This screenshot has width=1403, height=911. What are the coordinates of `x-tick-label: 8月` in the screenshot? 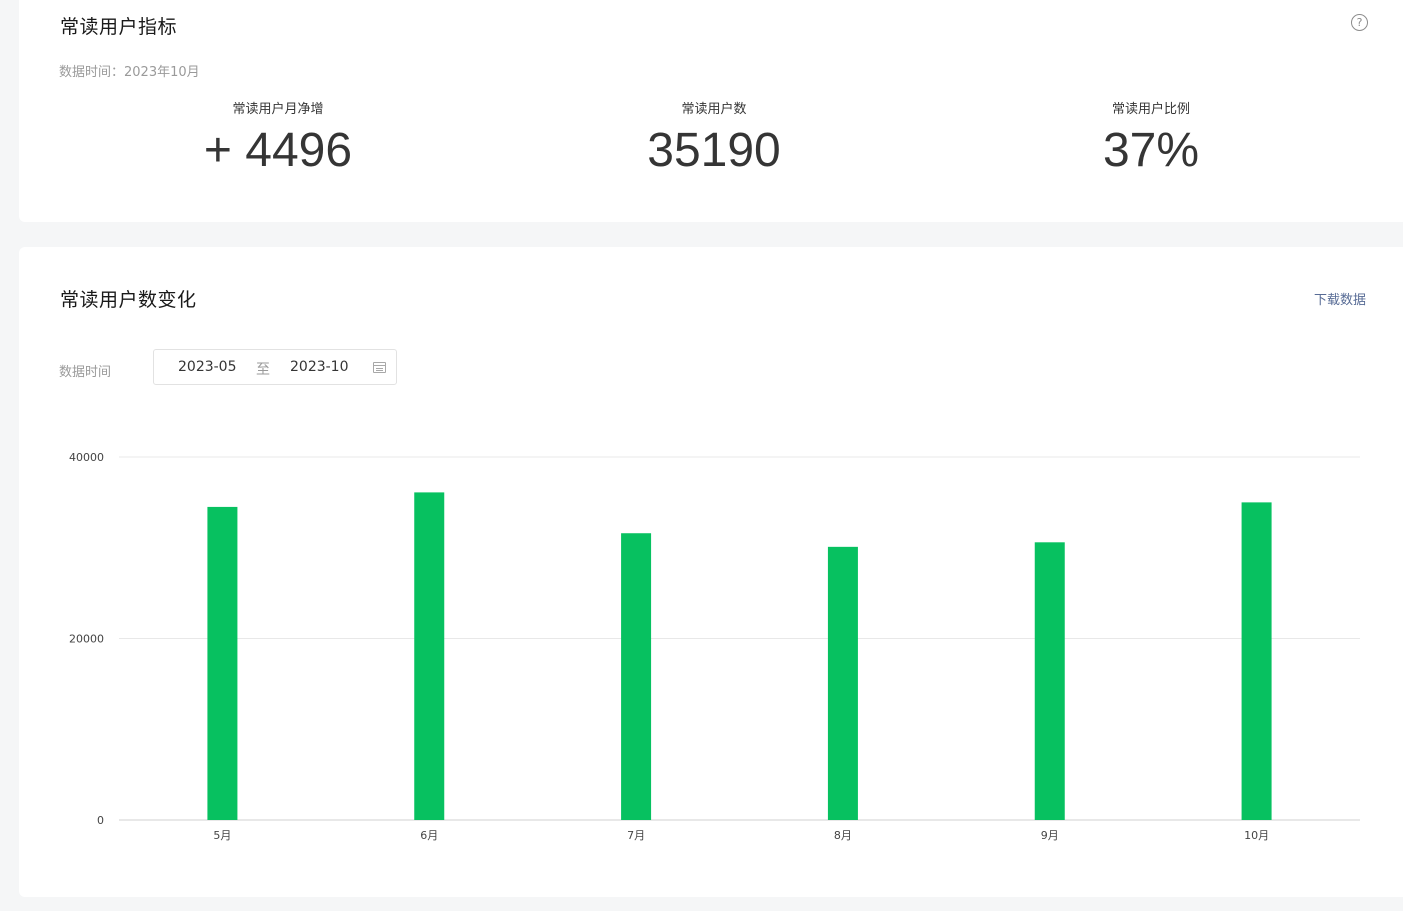 It's located at (843, 835).